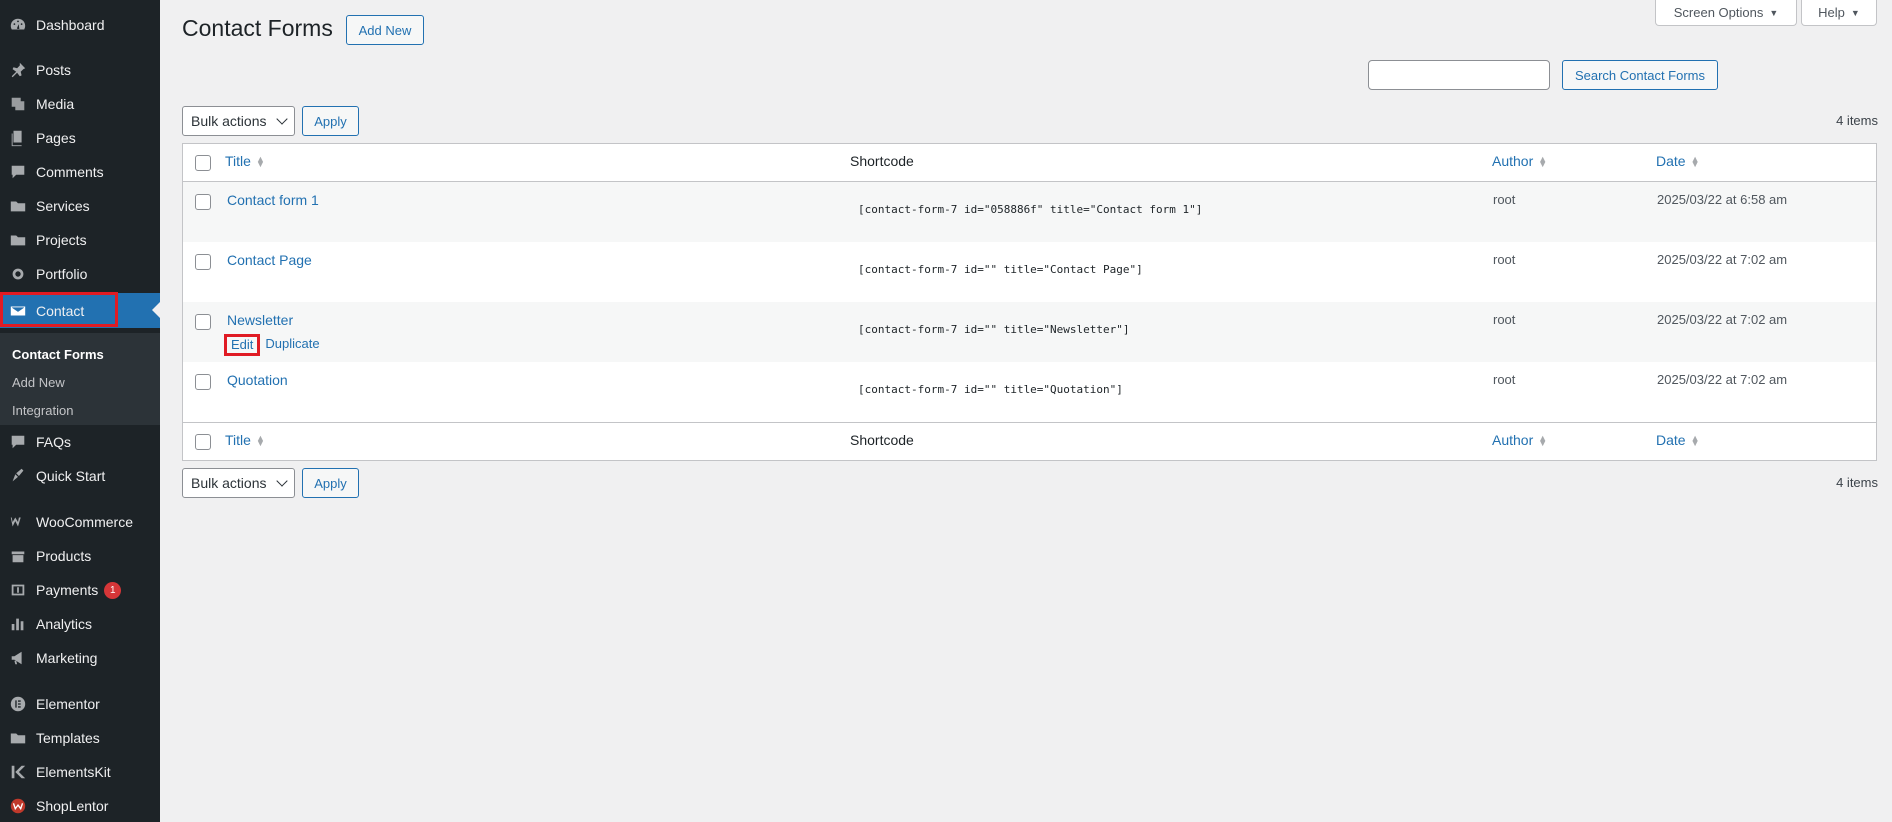 The width and height of the screenshot is (1892, 822). I want to click on sidebar-item-portfolio: Portfolio, so click(80, 274).